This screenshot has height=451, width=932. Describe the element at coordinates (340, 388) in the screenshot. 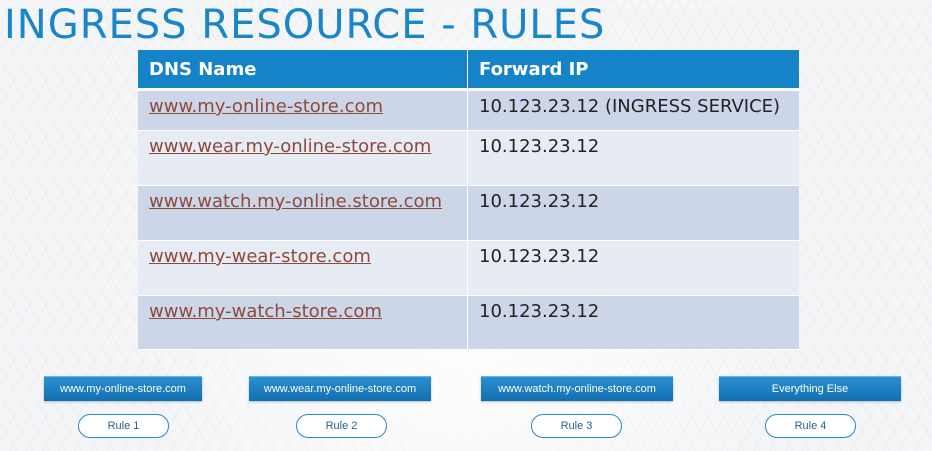

I see `host-button-wear: www.wear.my-online-store.com` at that location.